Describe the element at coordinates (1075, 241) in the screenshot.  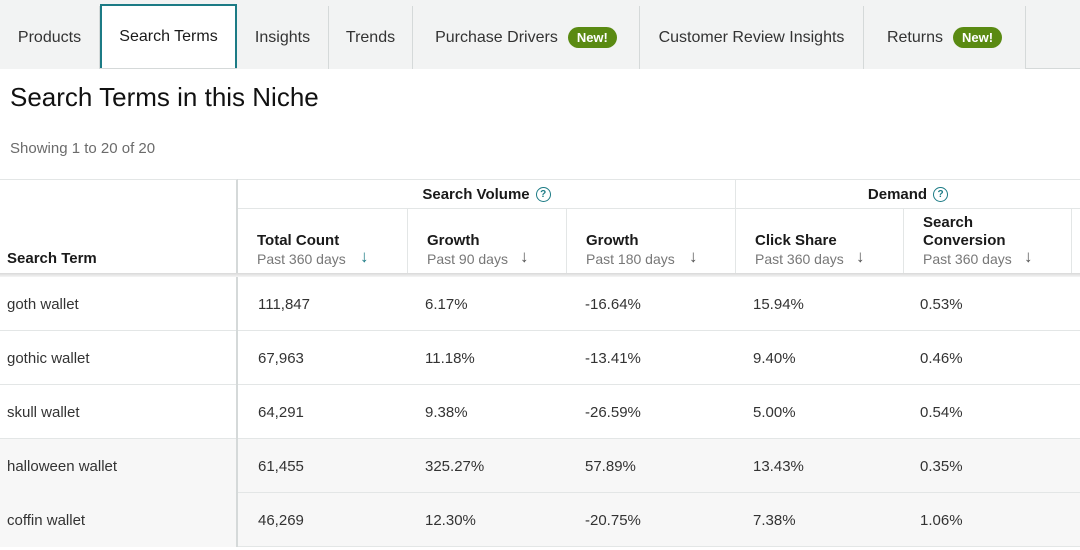
I see `column-header-overflow` at that location.